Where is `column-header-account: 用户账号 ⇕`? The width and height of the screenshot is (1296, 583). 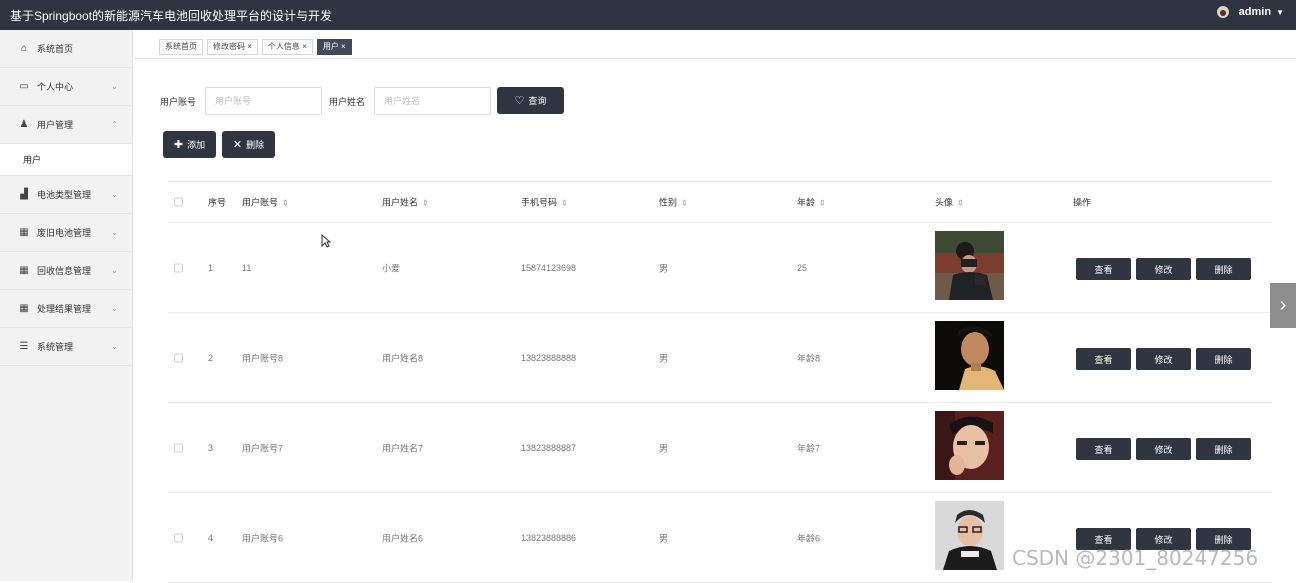 column-header-account: 用户账号 ⇕ is located at coordinates (265, 202).